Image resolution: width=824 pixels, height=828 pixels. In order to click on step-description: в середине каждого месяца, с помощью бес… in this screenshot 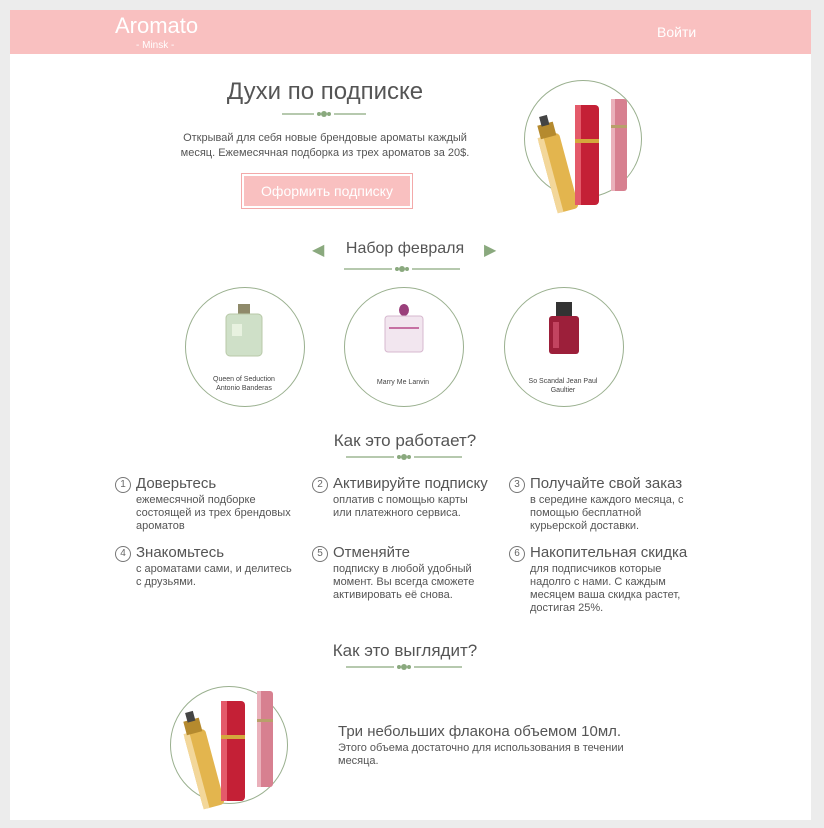, I will do `click(607, 513)`.